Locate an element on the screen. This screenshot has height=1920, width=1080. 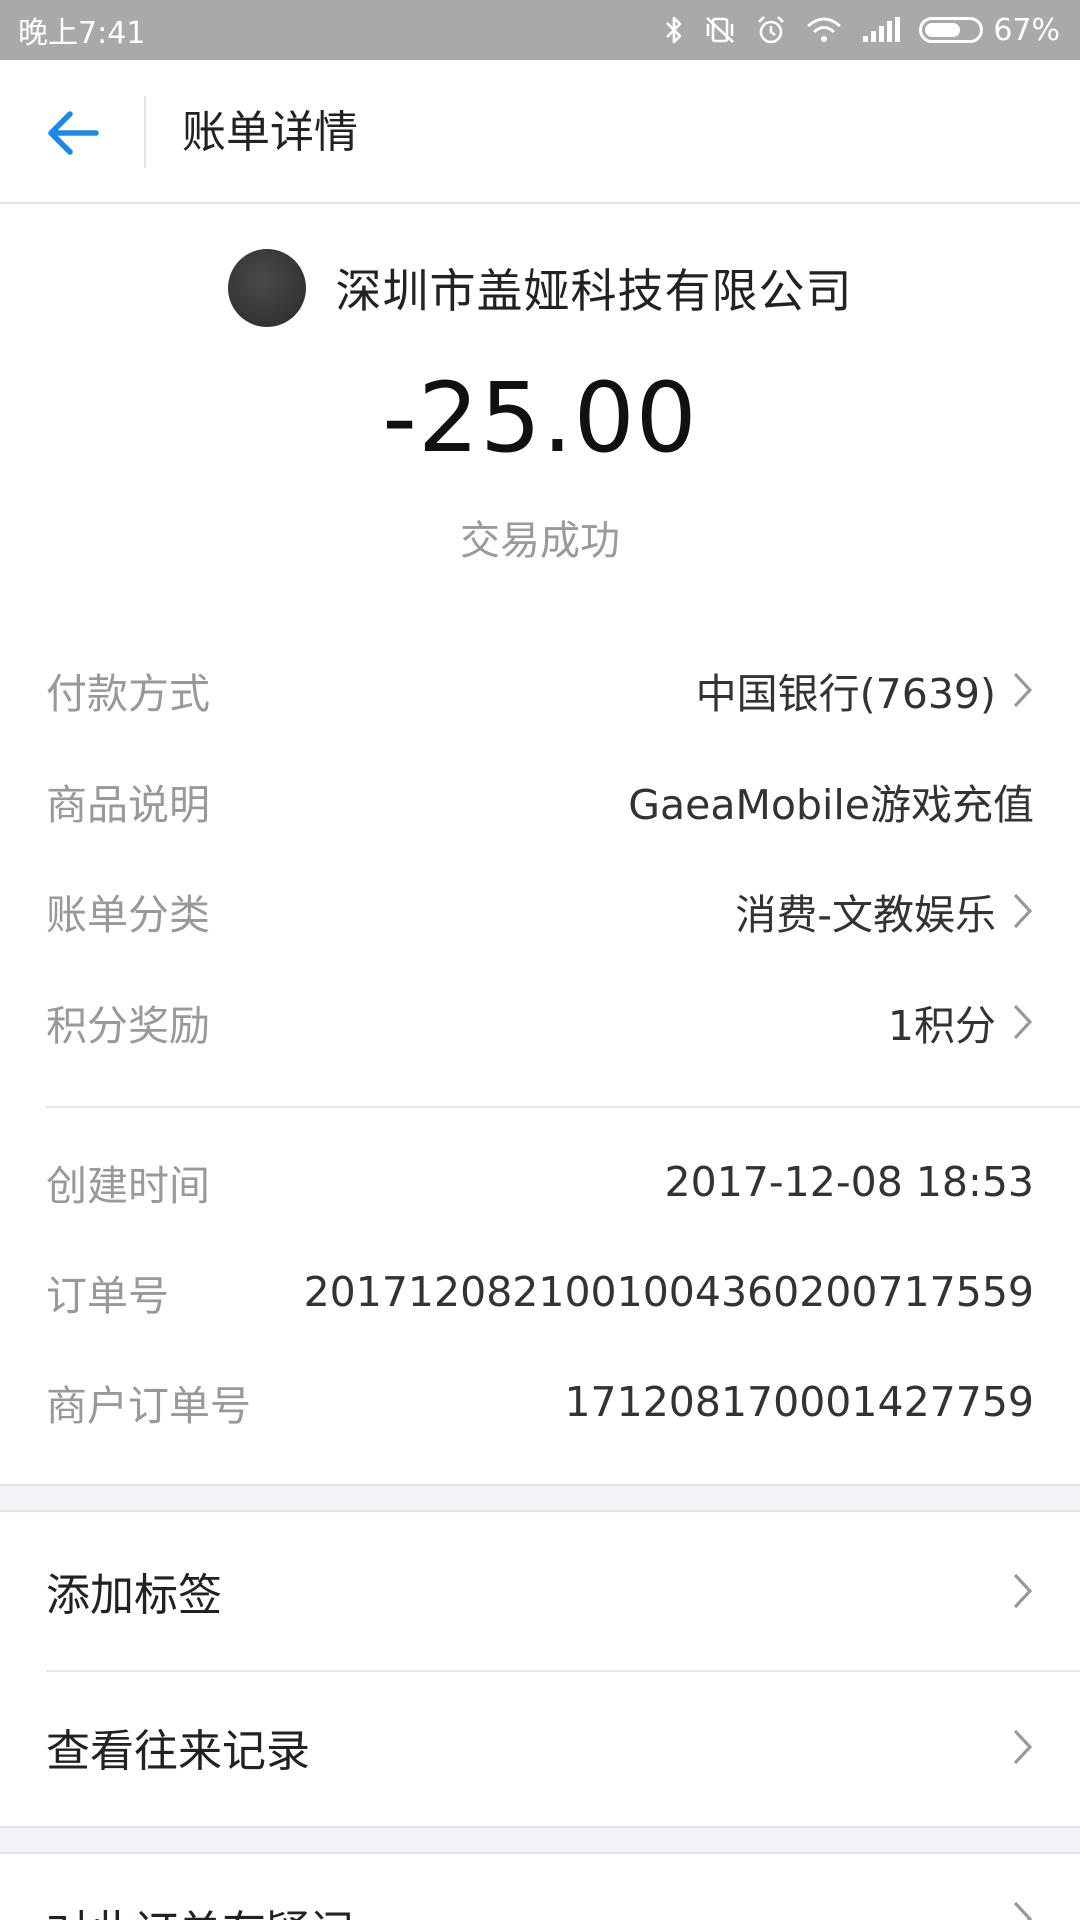
detail-row-order-number: 订单号 2017120821001004360200717559 is located at coordinates (540, 1292).